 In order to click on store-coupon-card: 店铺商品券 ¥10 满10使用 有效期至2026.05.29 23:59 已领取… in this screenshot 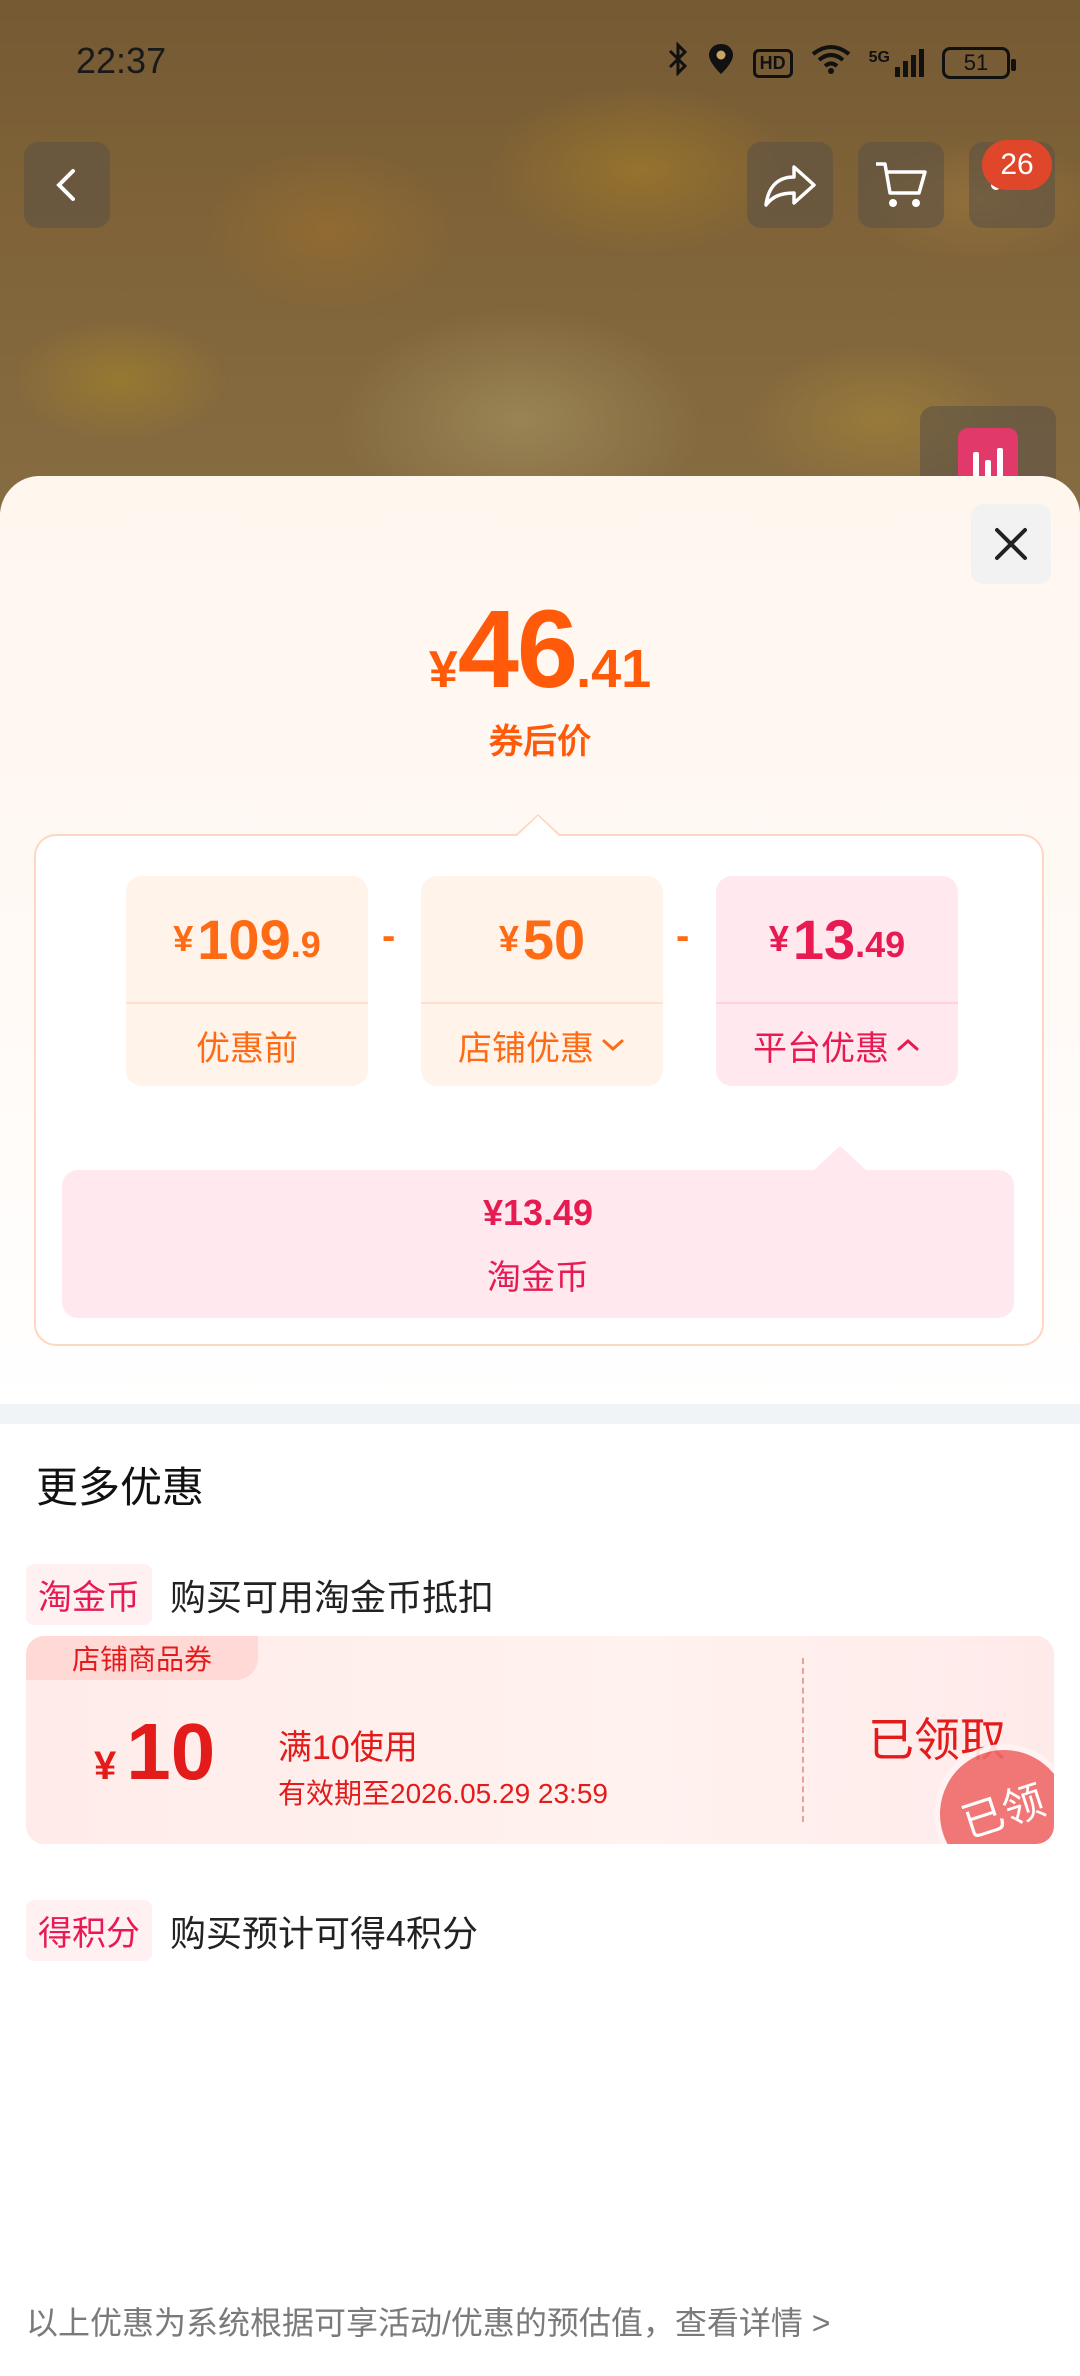, I will do `click(540, 1740)`.